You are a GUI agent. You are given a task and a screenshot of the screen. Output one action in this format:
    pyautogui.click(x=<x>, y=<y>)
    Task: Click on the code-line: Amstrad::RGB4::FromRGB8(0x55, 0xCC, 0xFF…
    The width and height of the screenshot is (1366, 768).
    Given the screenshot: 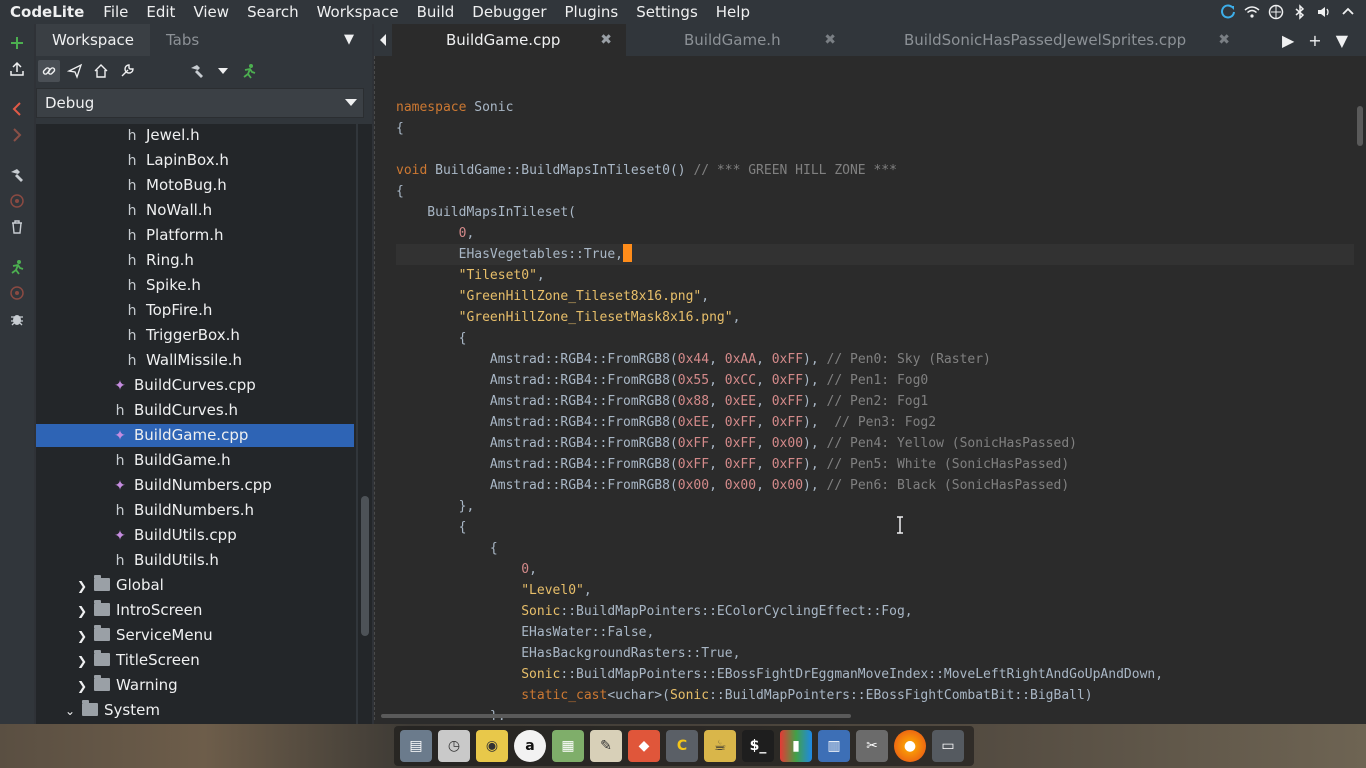 What is the action you would take?
    pyautogui.click(x=875, y=380)
    